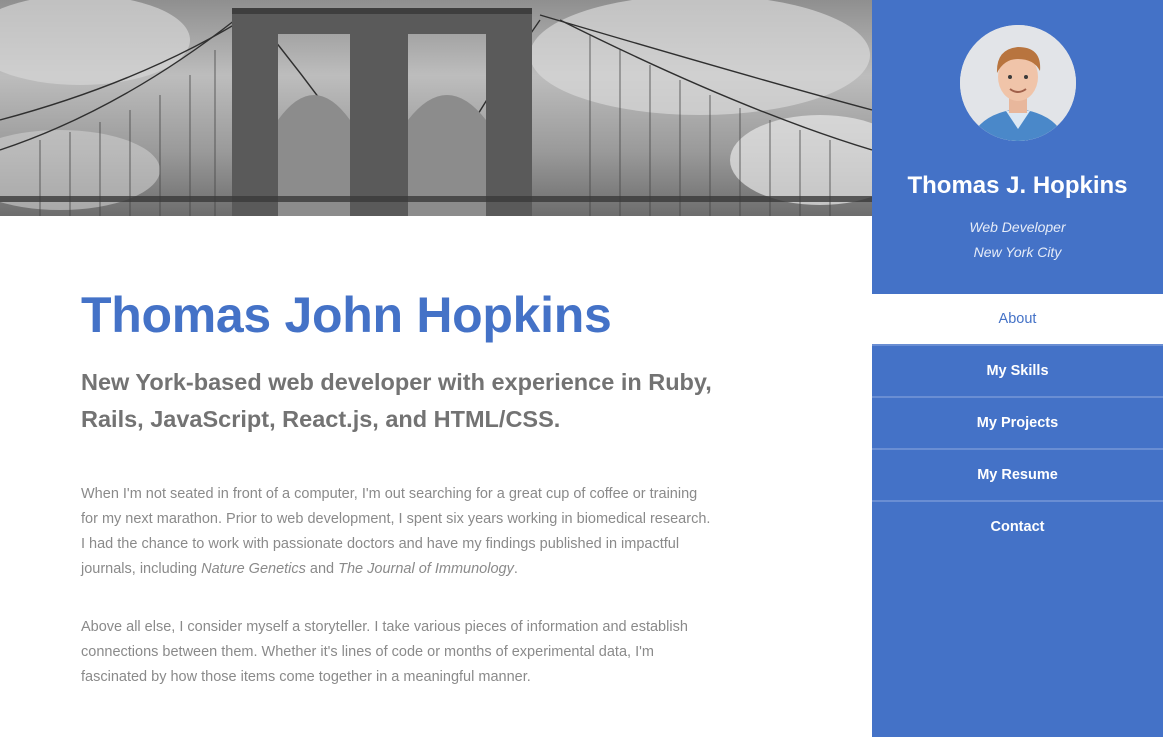 The width and height of the screenshot is (1163, 737). I want to click on journal-immunology: The Journal of Immunology, so click(426, 569).